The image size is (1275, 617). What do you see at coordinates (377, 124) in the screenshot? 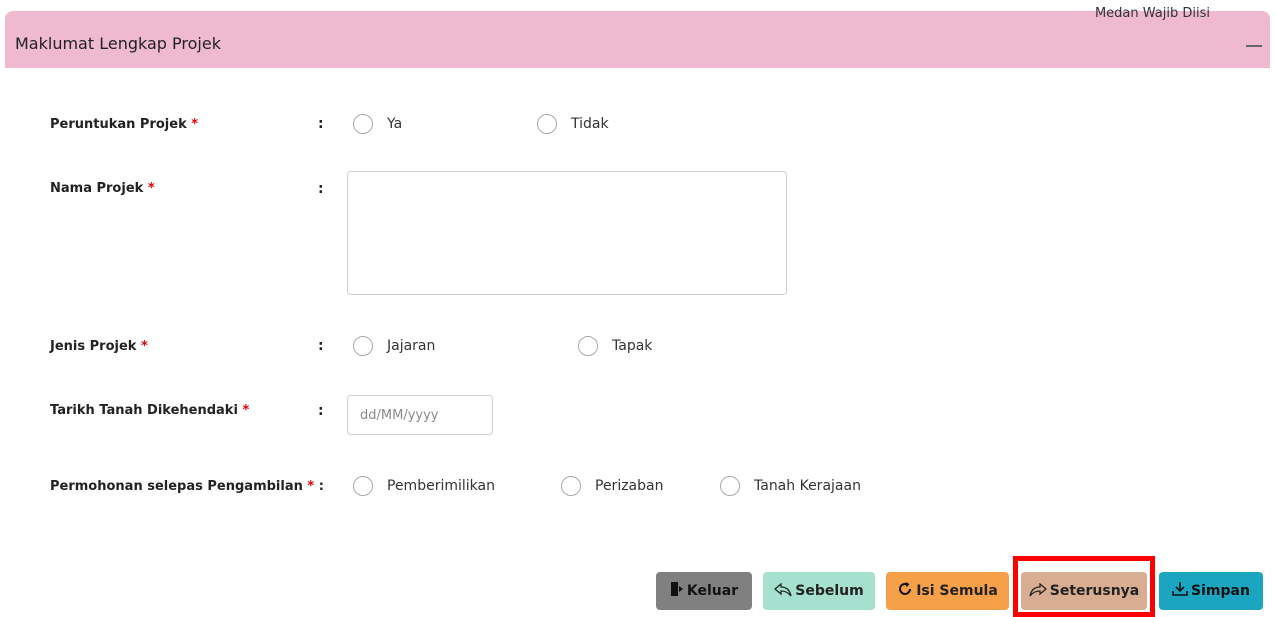
I see `radio-option-ya: Ya` at bounding box center [377, 124].